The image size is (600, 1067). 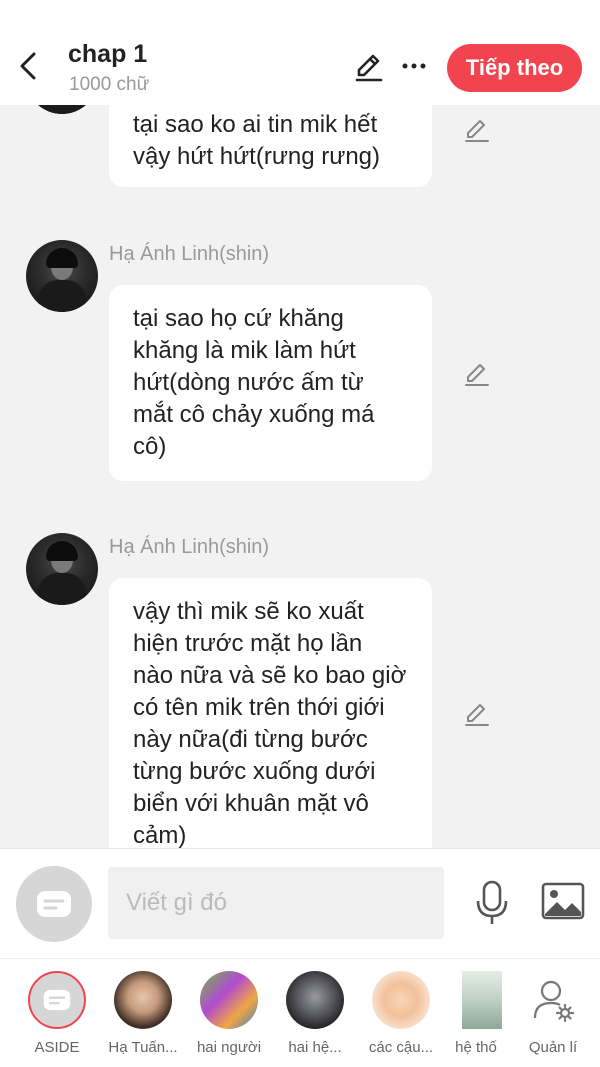 I want to click on next-chapter-button: Tiếp theo, so click(x=514, y=68).